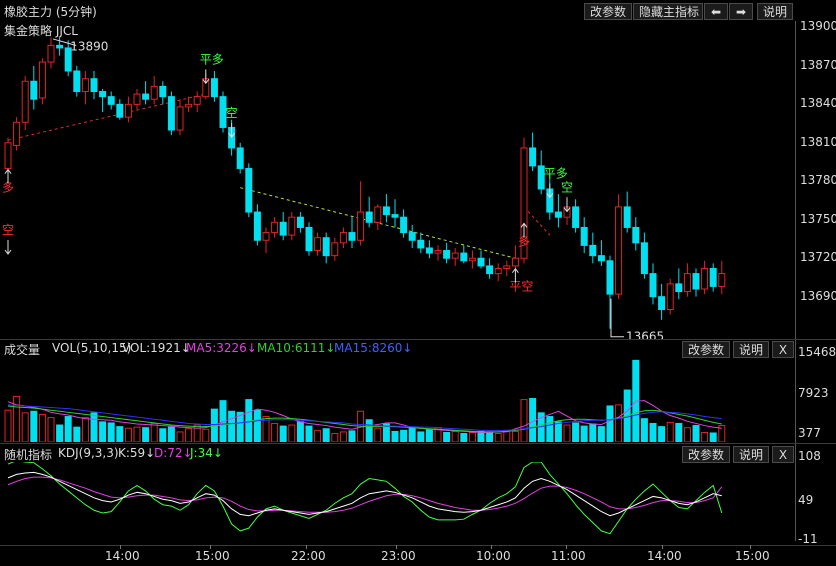  I want to click on price-tick-label: 13870, so click(818, 64).